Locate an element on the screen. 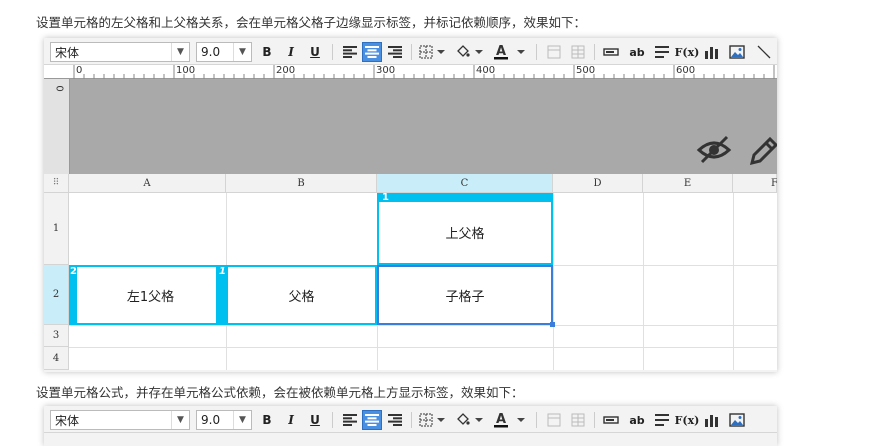 Image resolution: width=879 pixels, height=446 pixels. ruler-label: 200 is located at coordinates (286, 70).